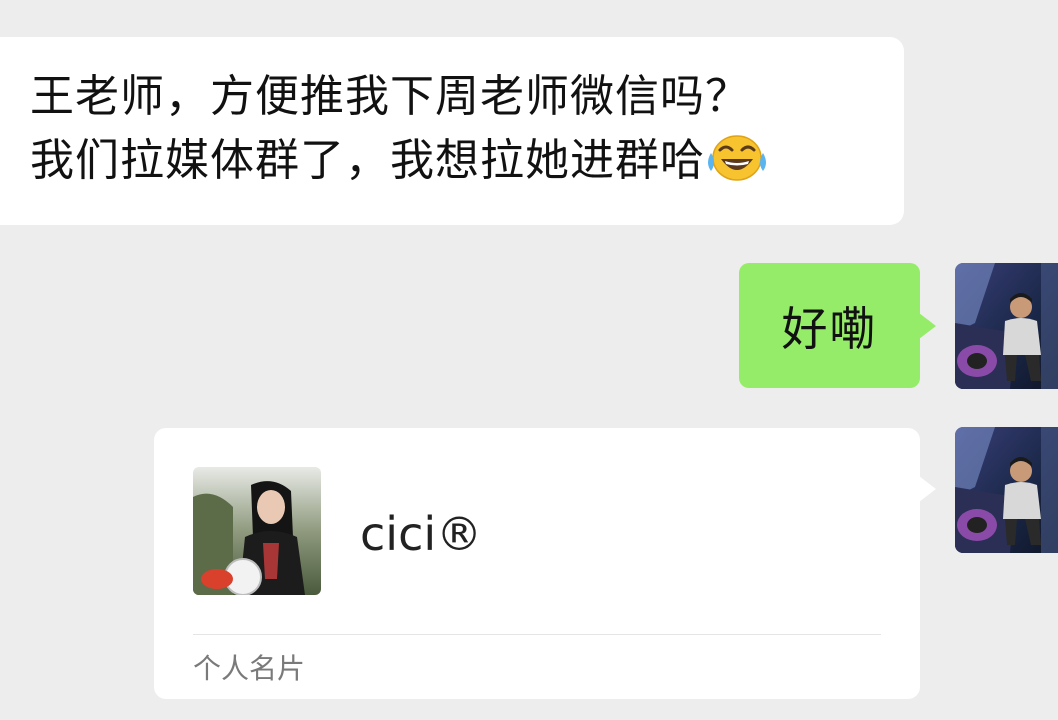 The height and width of the screenshot is (720, 1058). What do you see at coordinates (257, 531) in the screenshot?
I see `contact-avatar` at bounding box center [257, 531].